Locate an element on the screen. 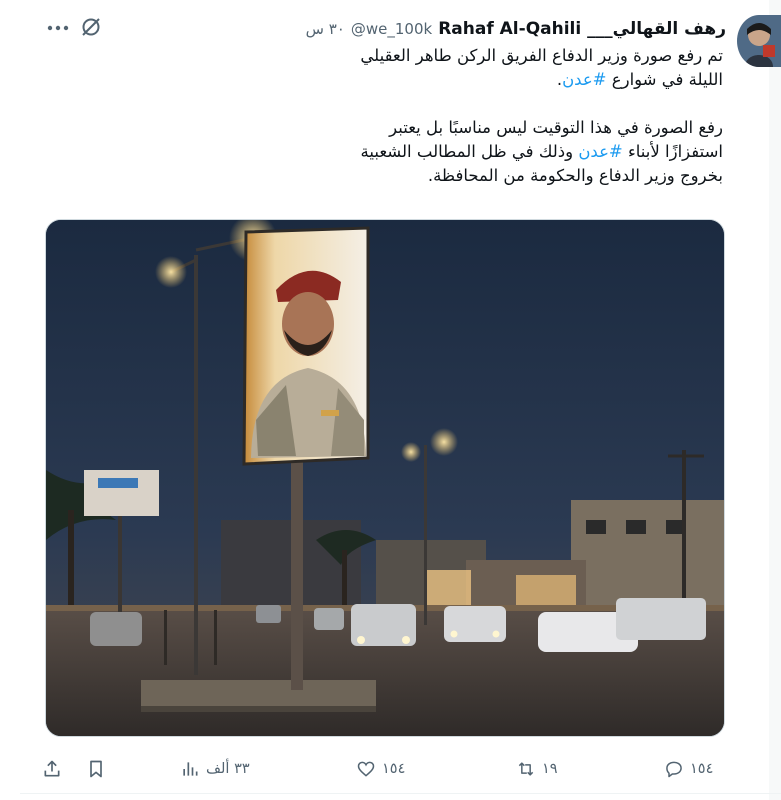 The width and height of the screenshot is (781, 800). display-name: Rahaf Al-Qahili ___رهف القهالي is located at coordinates (582, 29).